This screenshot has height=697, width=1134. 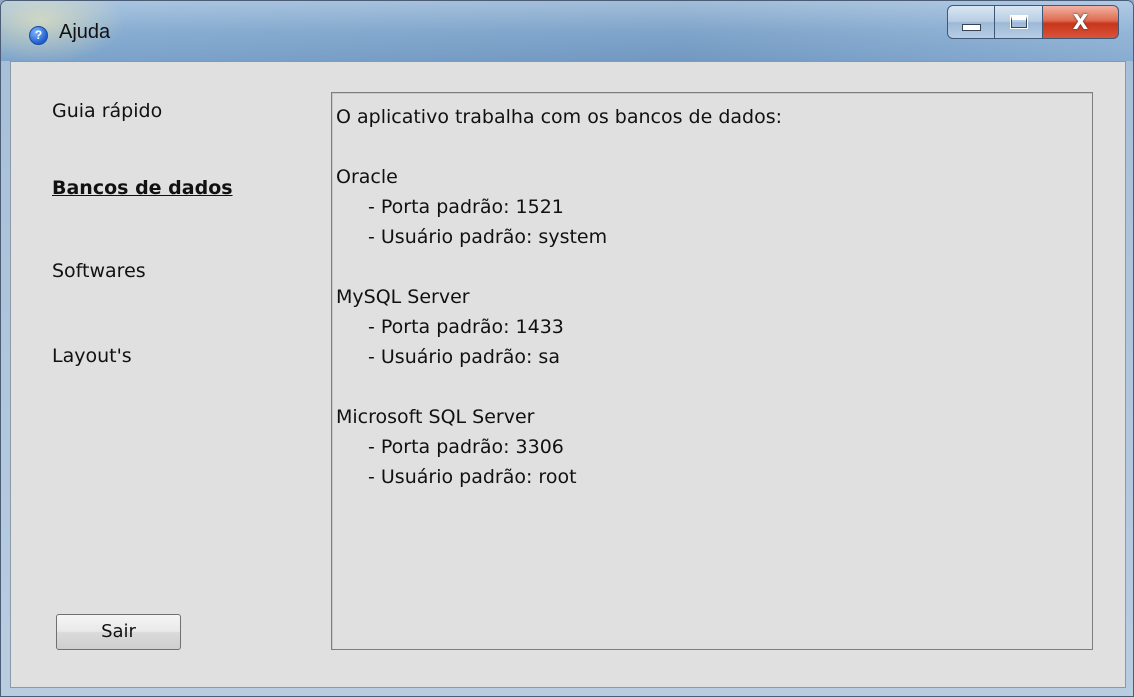 I want to click on db-name-mysql: MySQL Server, so click(x=403, y=297).